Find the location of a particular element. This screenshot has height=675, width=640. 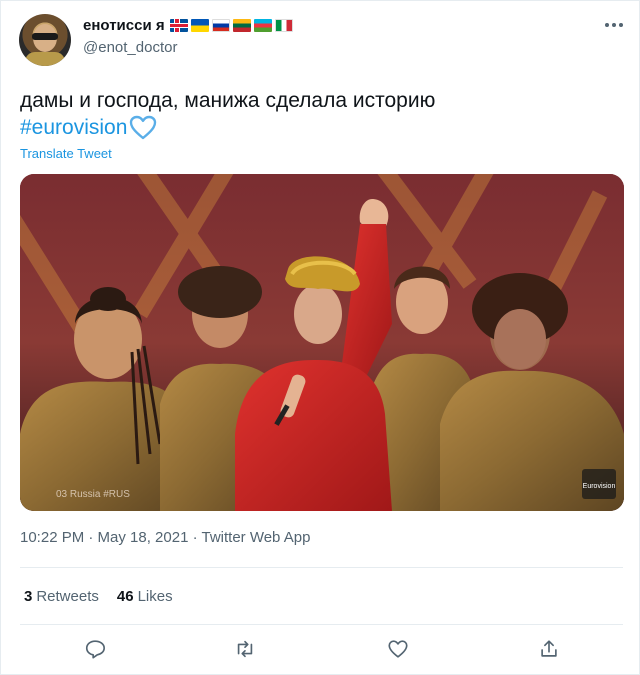

iceland-flag-icon is located at coordinates (178, 25).